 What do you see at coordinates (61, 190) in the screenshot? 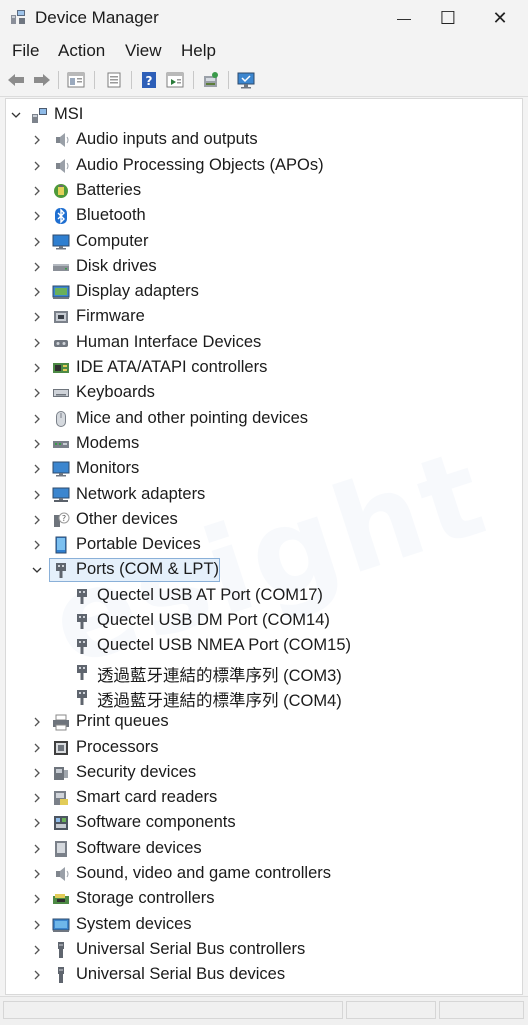
I see `battery-icon` at bounding box center [61, 190].